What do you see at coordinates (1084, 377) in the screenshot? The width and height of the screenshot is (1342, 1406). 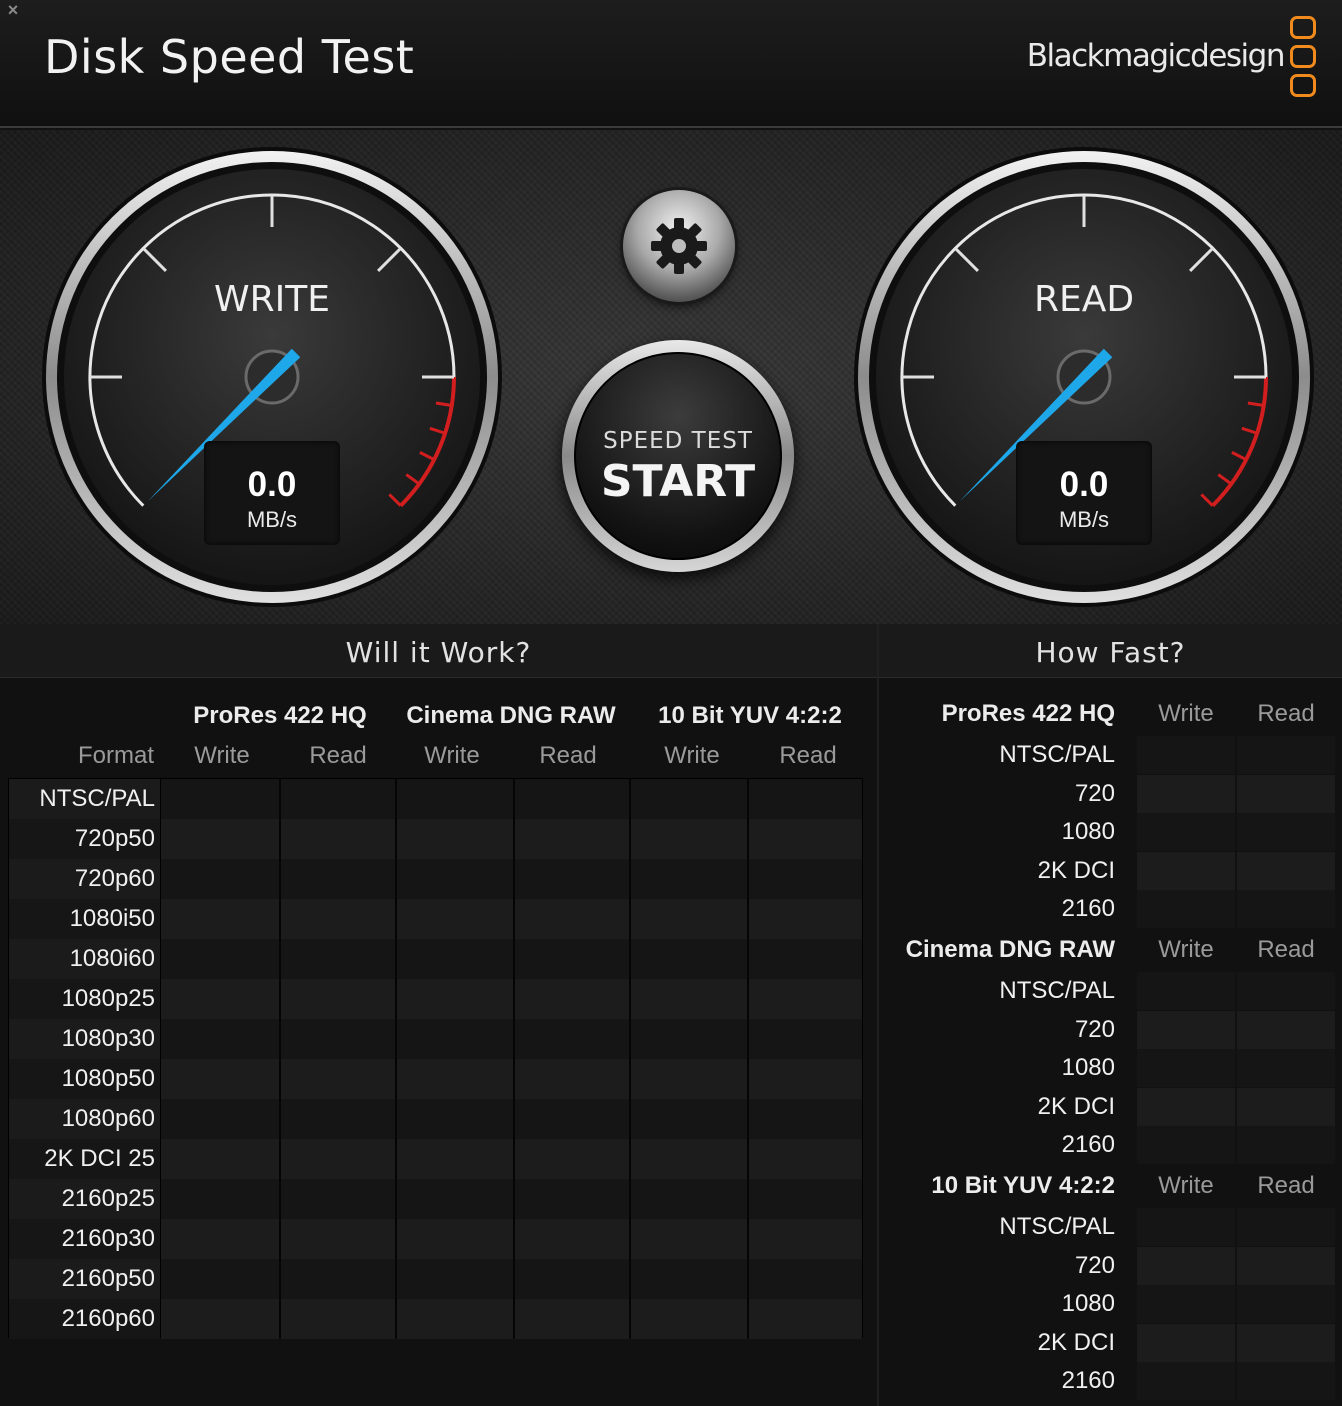 I see `read-gauge: READ 0.0 MB/s` at bounding box center [1084, 377].